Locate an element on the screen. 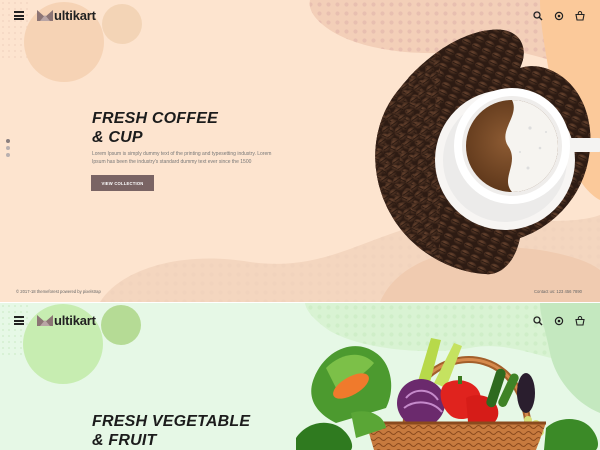 This screenshot has height=450, width=600. slide-title-line1: FRESH COFFEE is located at coordinates (155, 118).